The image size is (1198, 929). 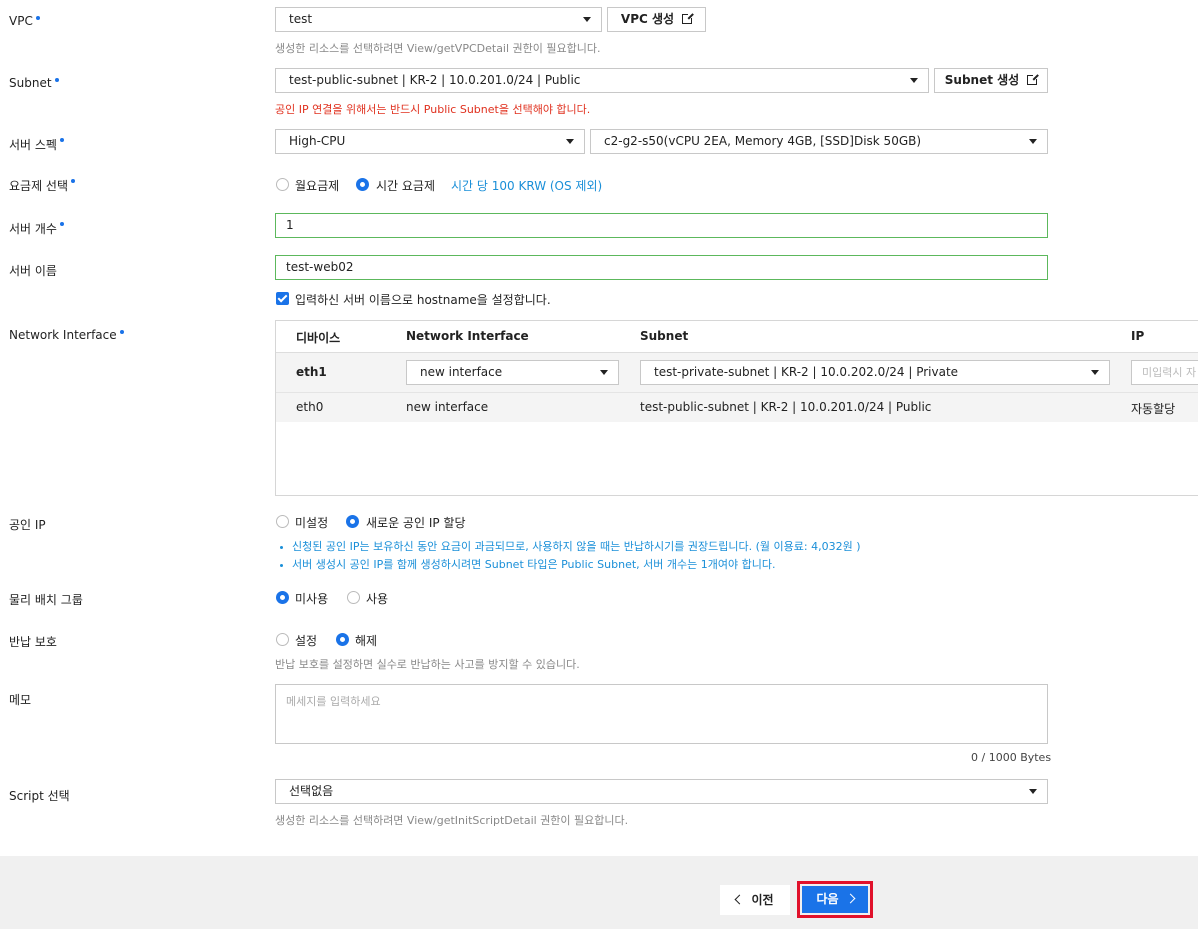 What do you see at coordinates (1169, 372) in the screenshot?
I see `ip-placeholder: 미입력시 자` at bounding box center [1169, 372].